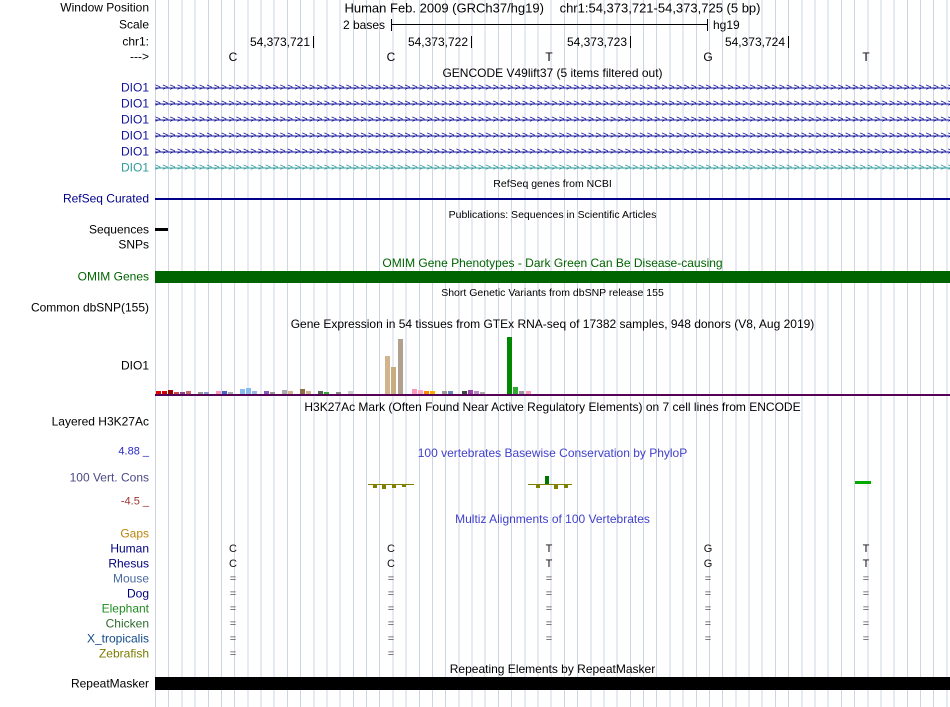 The width and height of the screenshot is (950, 707). What do you see at coordinates (110, 684) in the screenshot?
I see `repeatmasker-label: RepeatMasker` at bounding box center [110, 684].